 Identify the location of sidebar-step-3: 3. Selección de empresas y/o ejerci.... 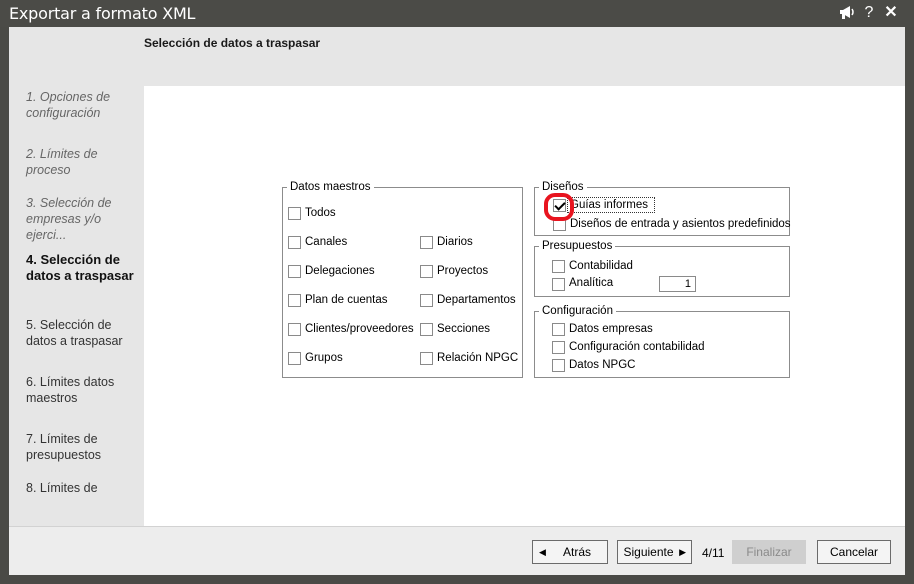
(82, 219).